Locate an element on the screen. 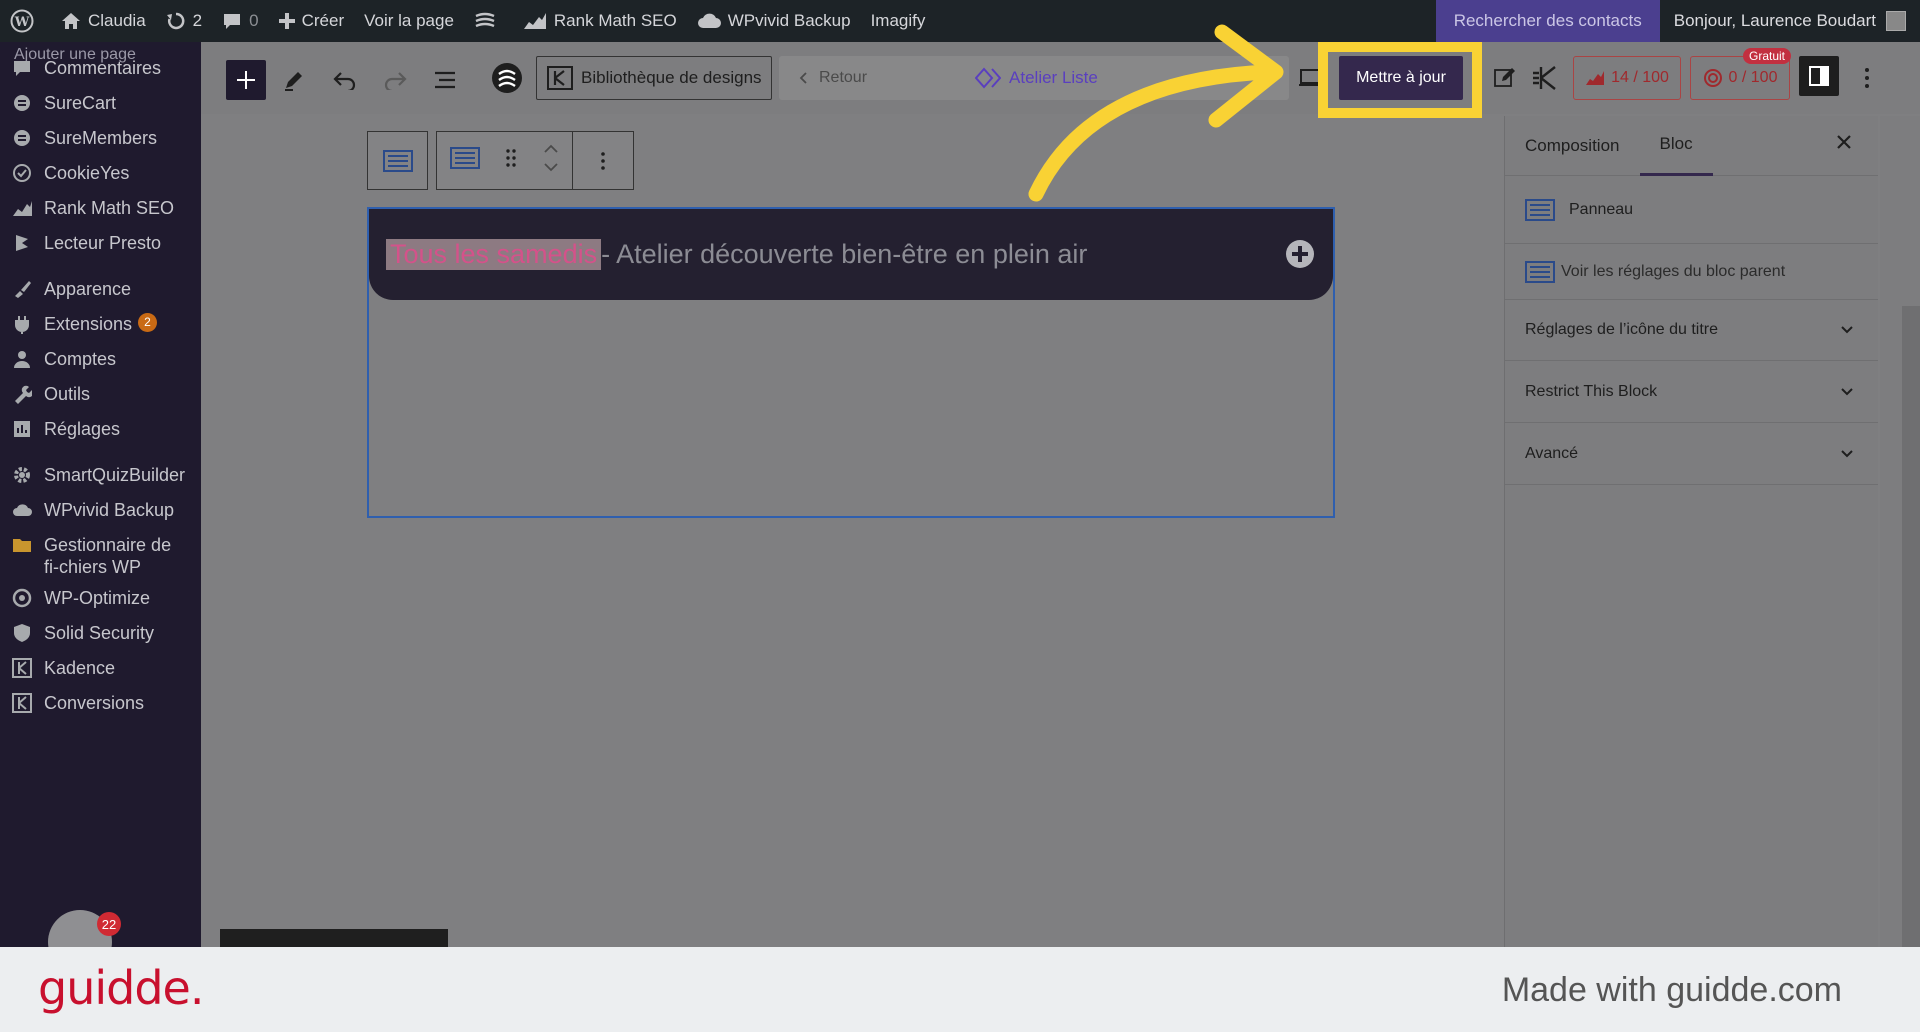 This screenshot has height=1032, width=1920. imagify-link: Imagify is located at coordinates (898, 21).